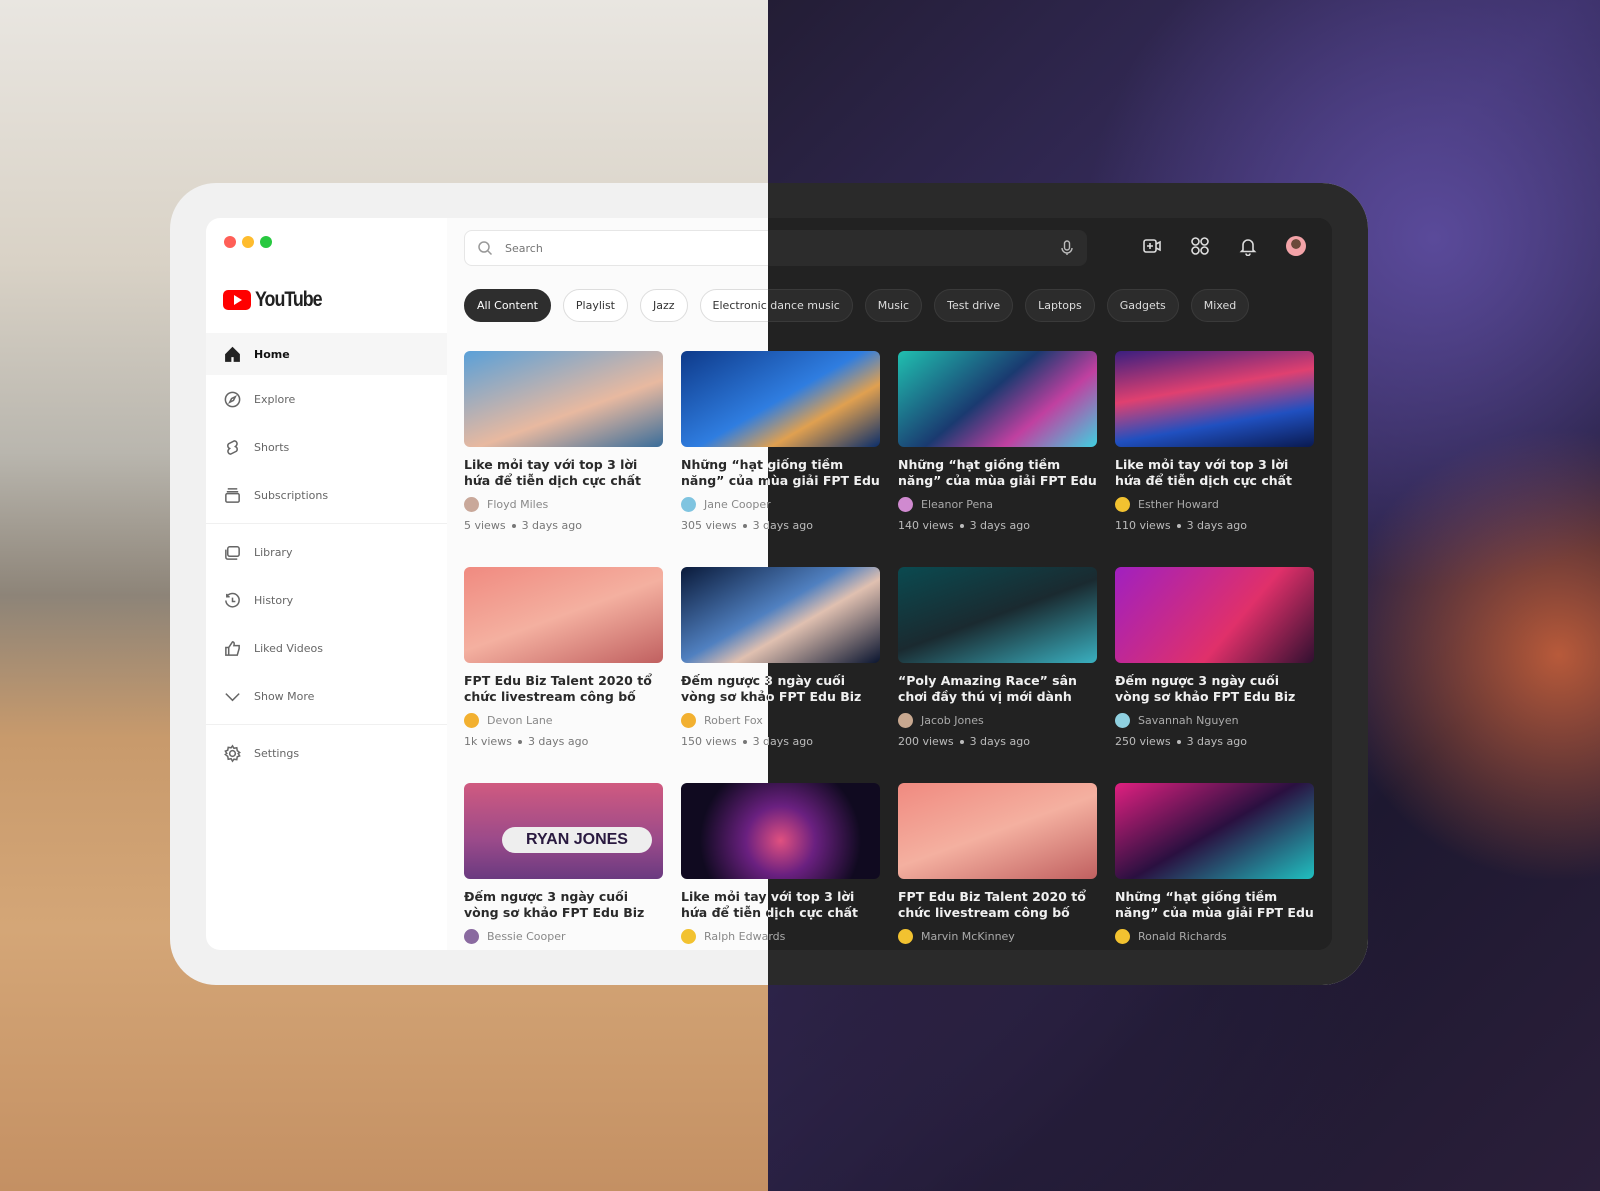  Describe the element at coordinates (326, 552) in the screenshot. I see `sidebar-item-library: Library` at that location.